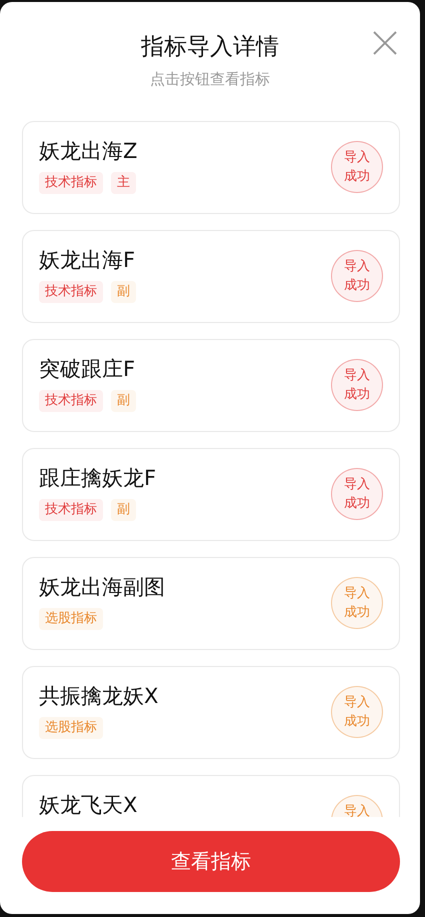 Image resolution: width=425 pixels, height=917 pixels. Describe the element at coordinates (88, 804) in the screenshot. I see `indicator-name: 妖龙飞天X` at that location.